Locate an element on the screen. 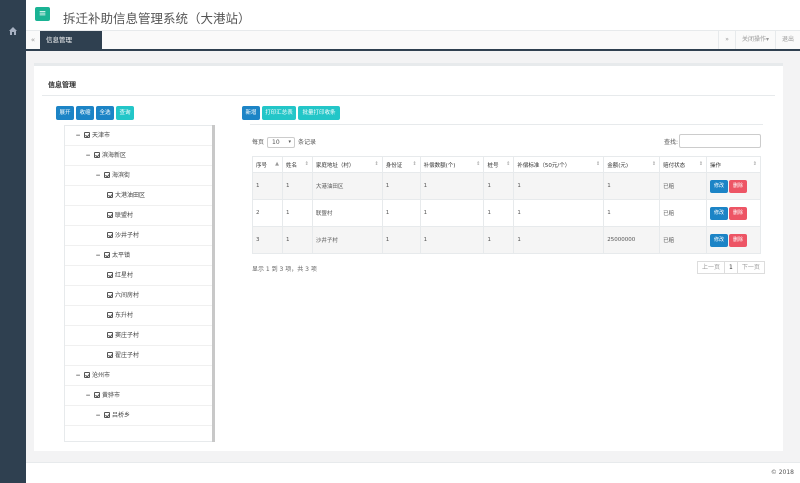 This screenshot has height=483, width=800. column-header: 赔付状态 ⇕ is located at coordinates (683, 164).